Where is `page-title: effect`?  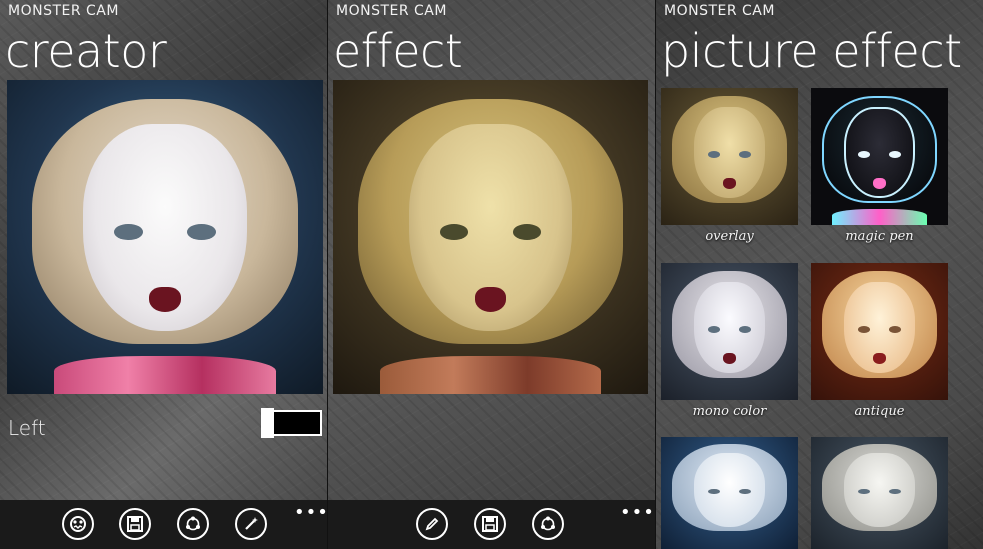
page-title: effect is located at coordinates (398, 51).